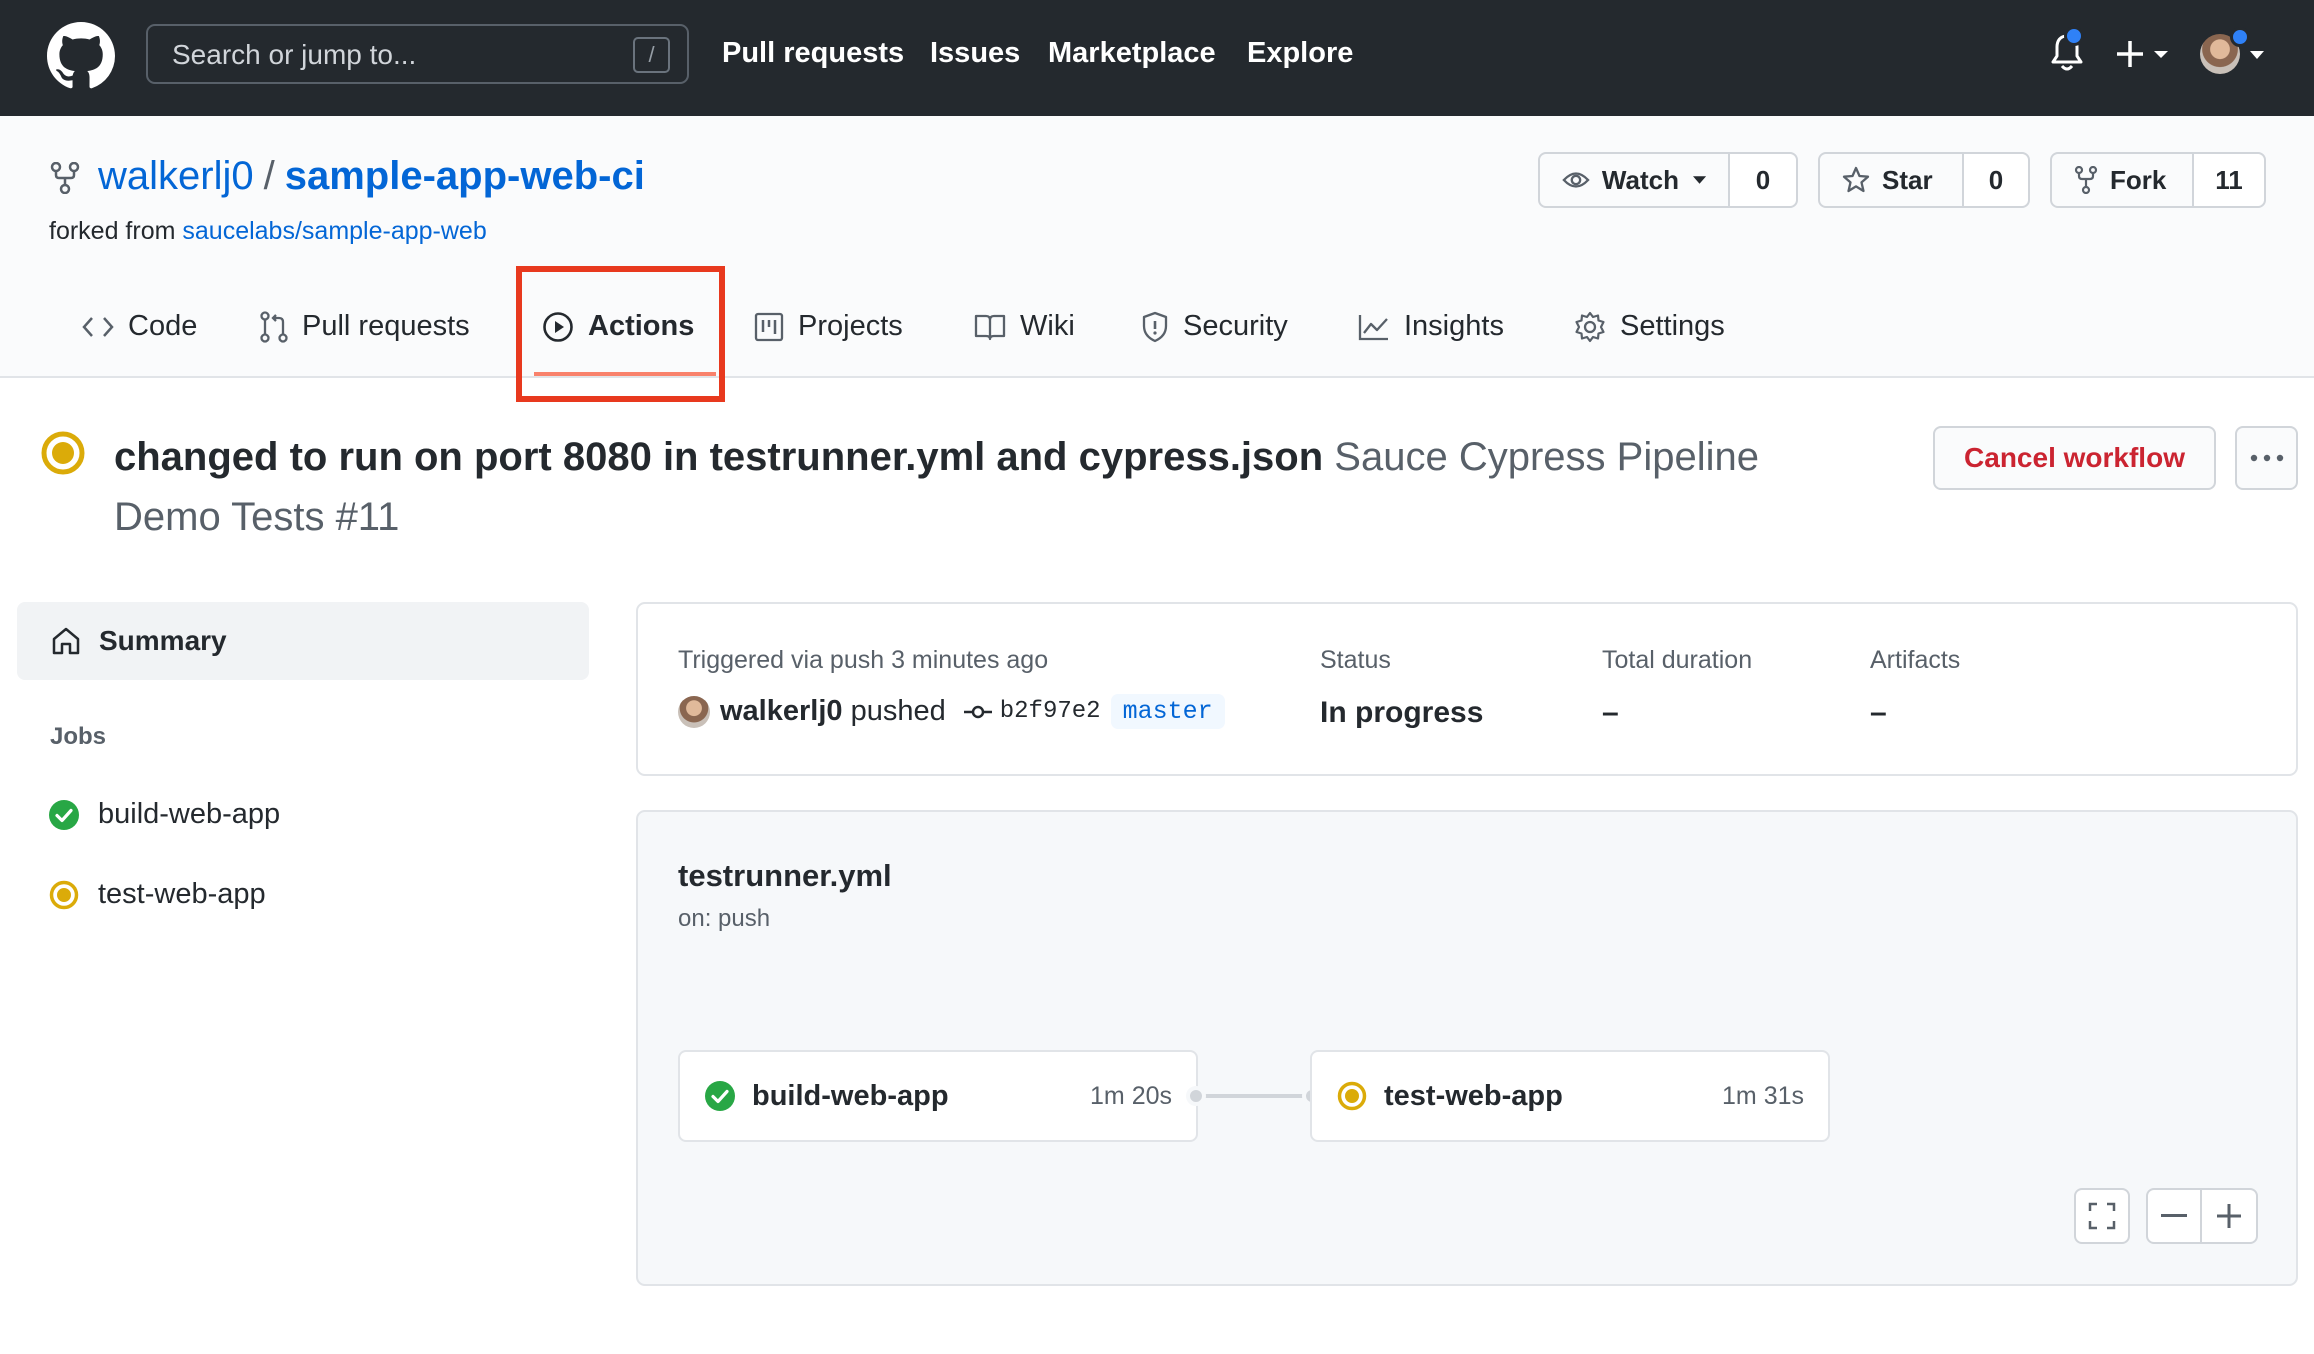  What do you see at coordinates (1132, 53) in the screenshot?
I see `nav-marketplace: Marketplace` at bounding box center [1132, 53].